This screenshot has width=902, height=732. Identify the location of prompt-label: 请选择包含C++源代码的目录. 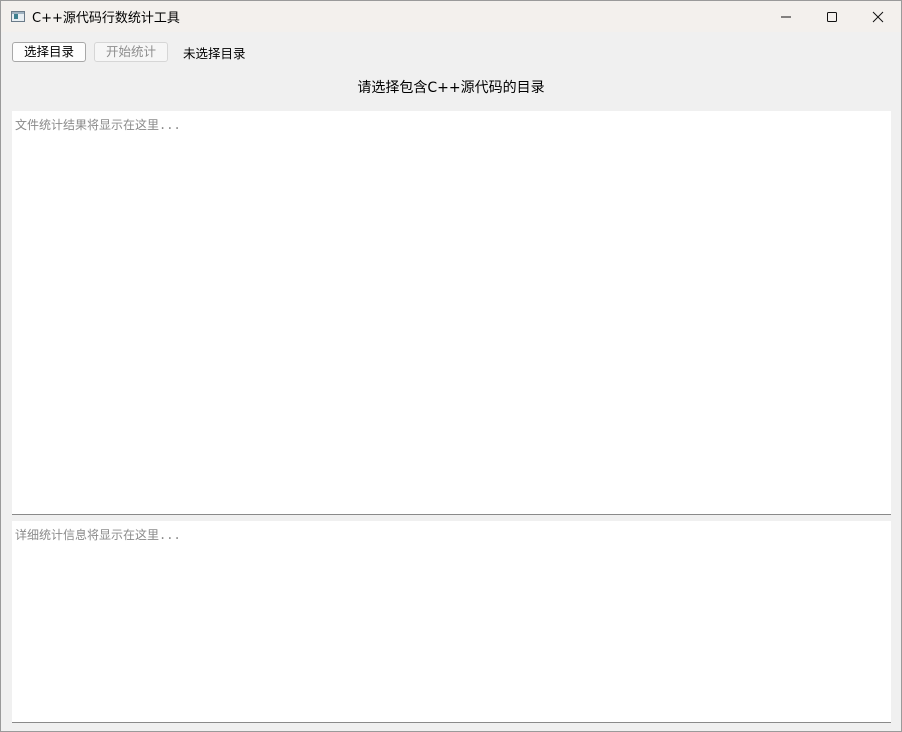
(451, 88).